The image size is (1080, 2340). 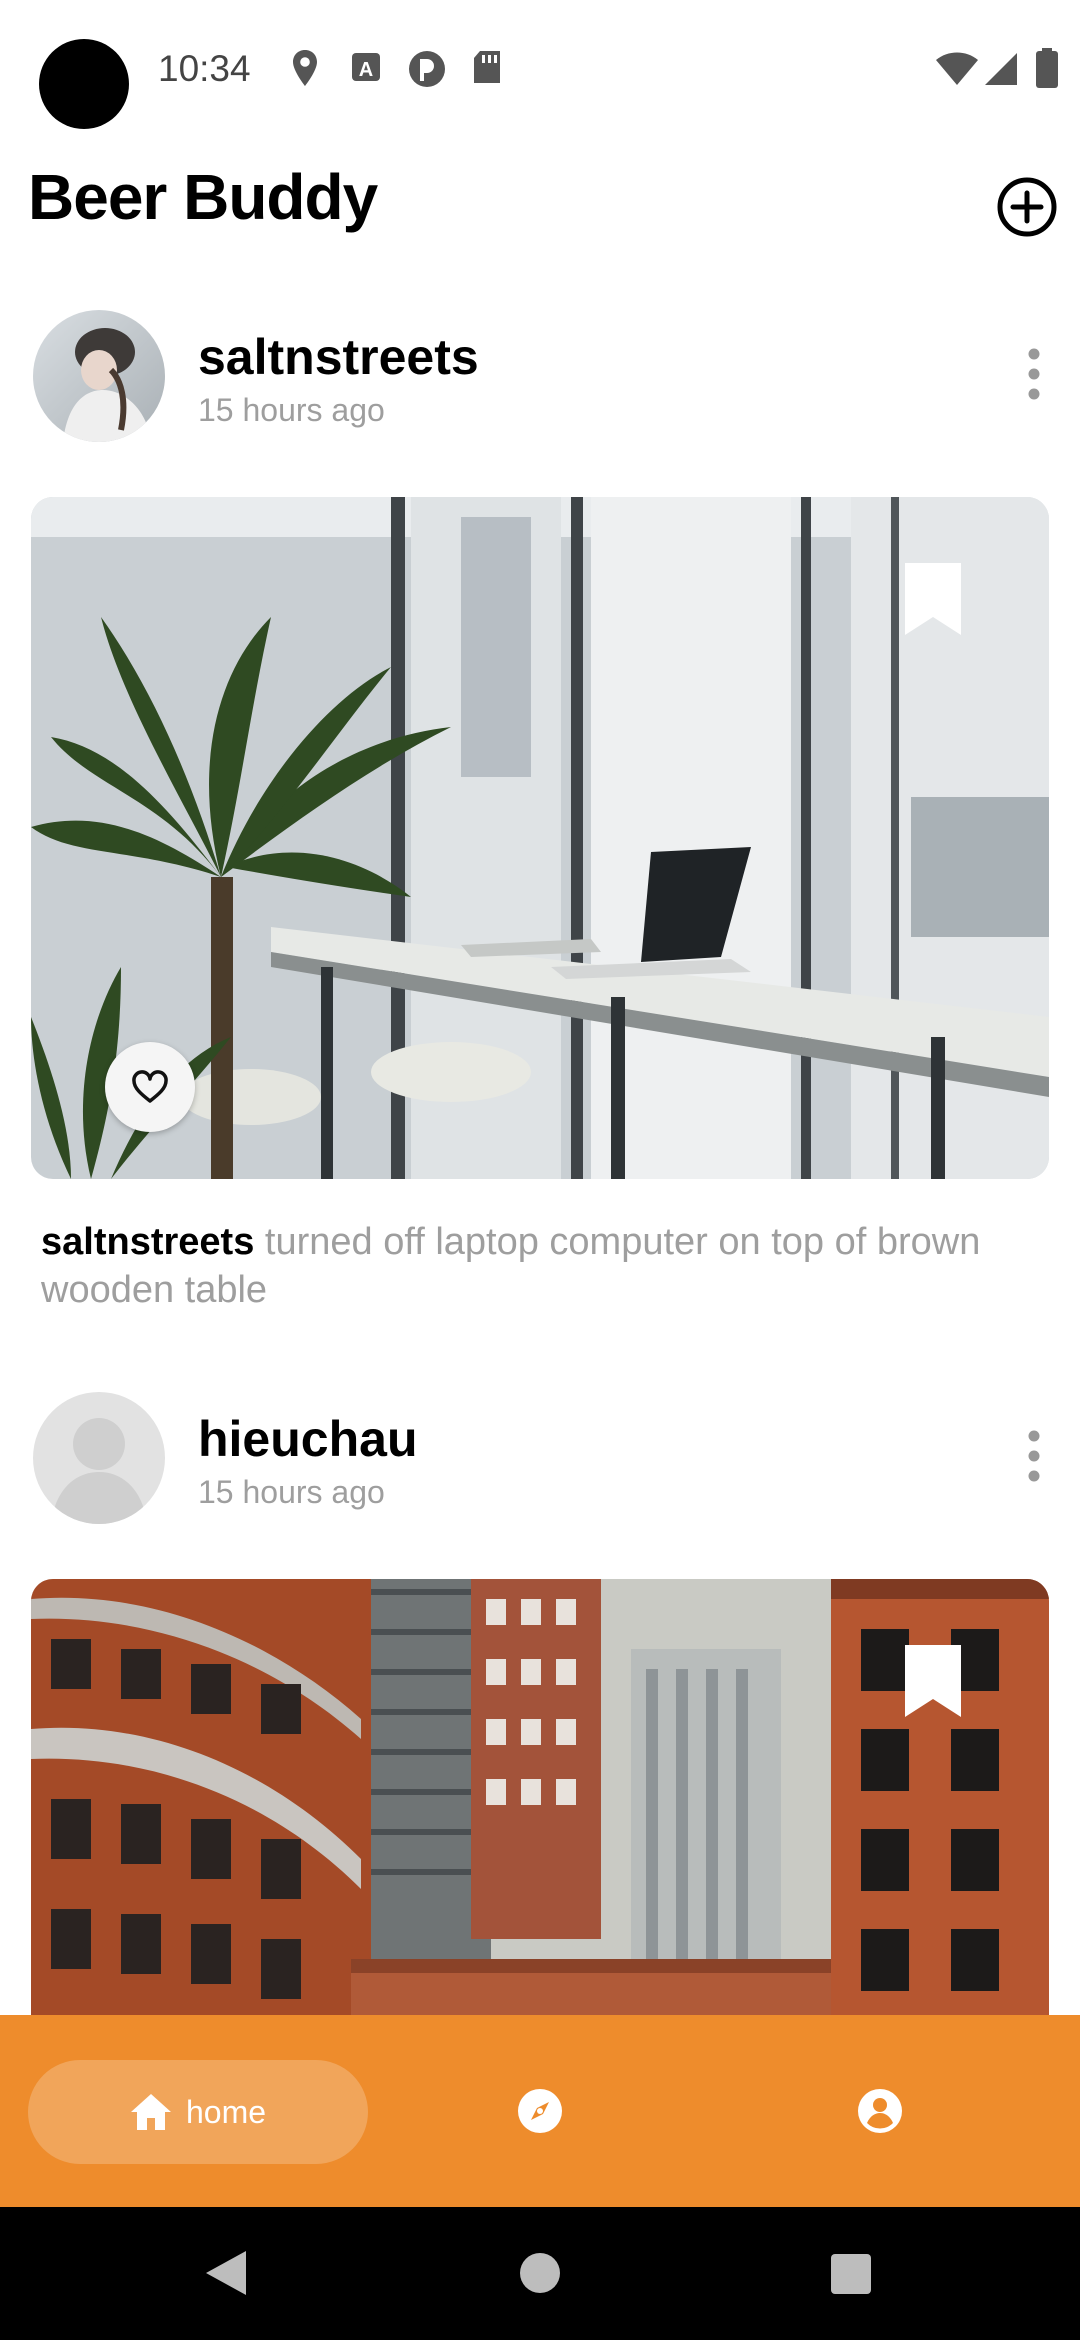 What do you see at coordinates (1047, 68) in the screenshot?
I see `battery-icon` at bounding box center [1047, 68].